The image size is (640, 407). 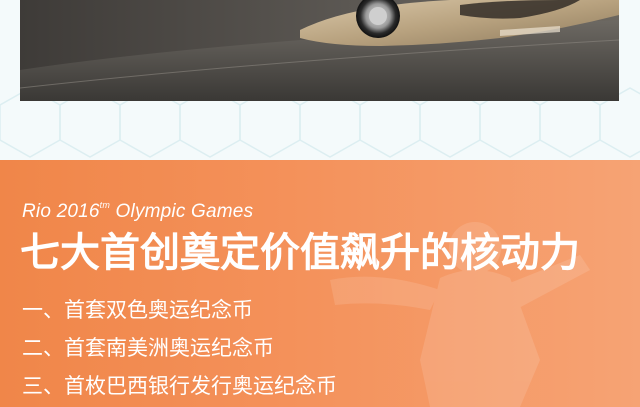 I want to click on list-item: 一、首套双色奥运纪念币, so click(x=137, y=310).